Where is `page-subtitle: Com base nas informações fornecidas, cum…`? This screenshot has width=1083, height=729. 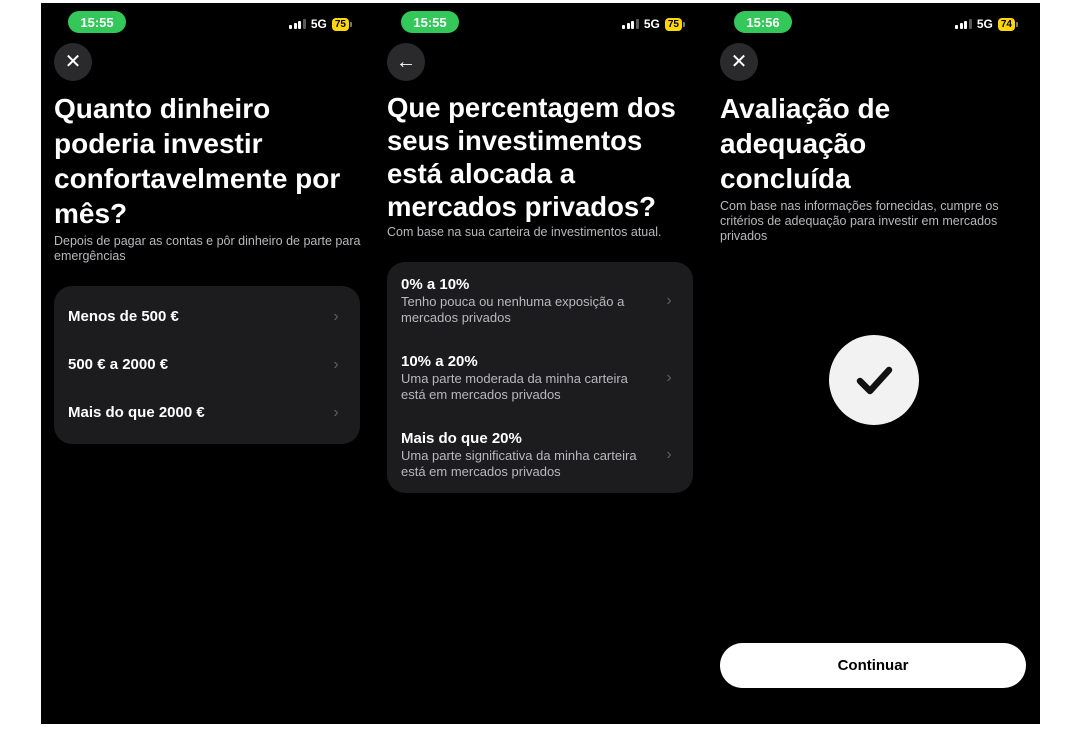
page-subtitle: Com base nas informações fornecidas, cum… is located at coordinates (859, 221).